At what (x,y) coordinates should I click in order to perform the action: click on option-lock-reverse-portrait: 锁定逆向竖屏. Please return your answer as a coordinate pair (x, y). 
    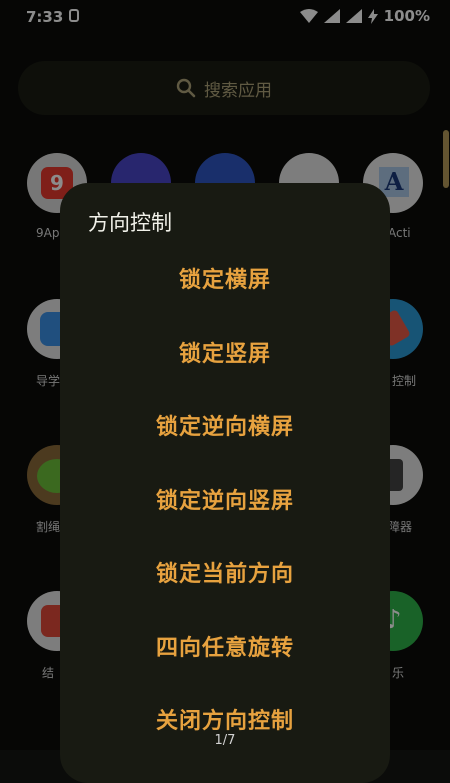
    Looking at the image, I should click on (225, 499).